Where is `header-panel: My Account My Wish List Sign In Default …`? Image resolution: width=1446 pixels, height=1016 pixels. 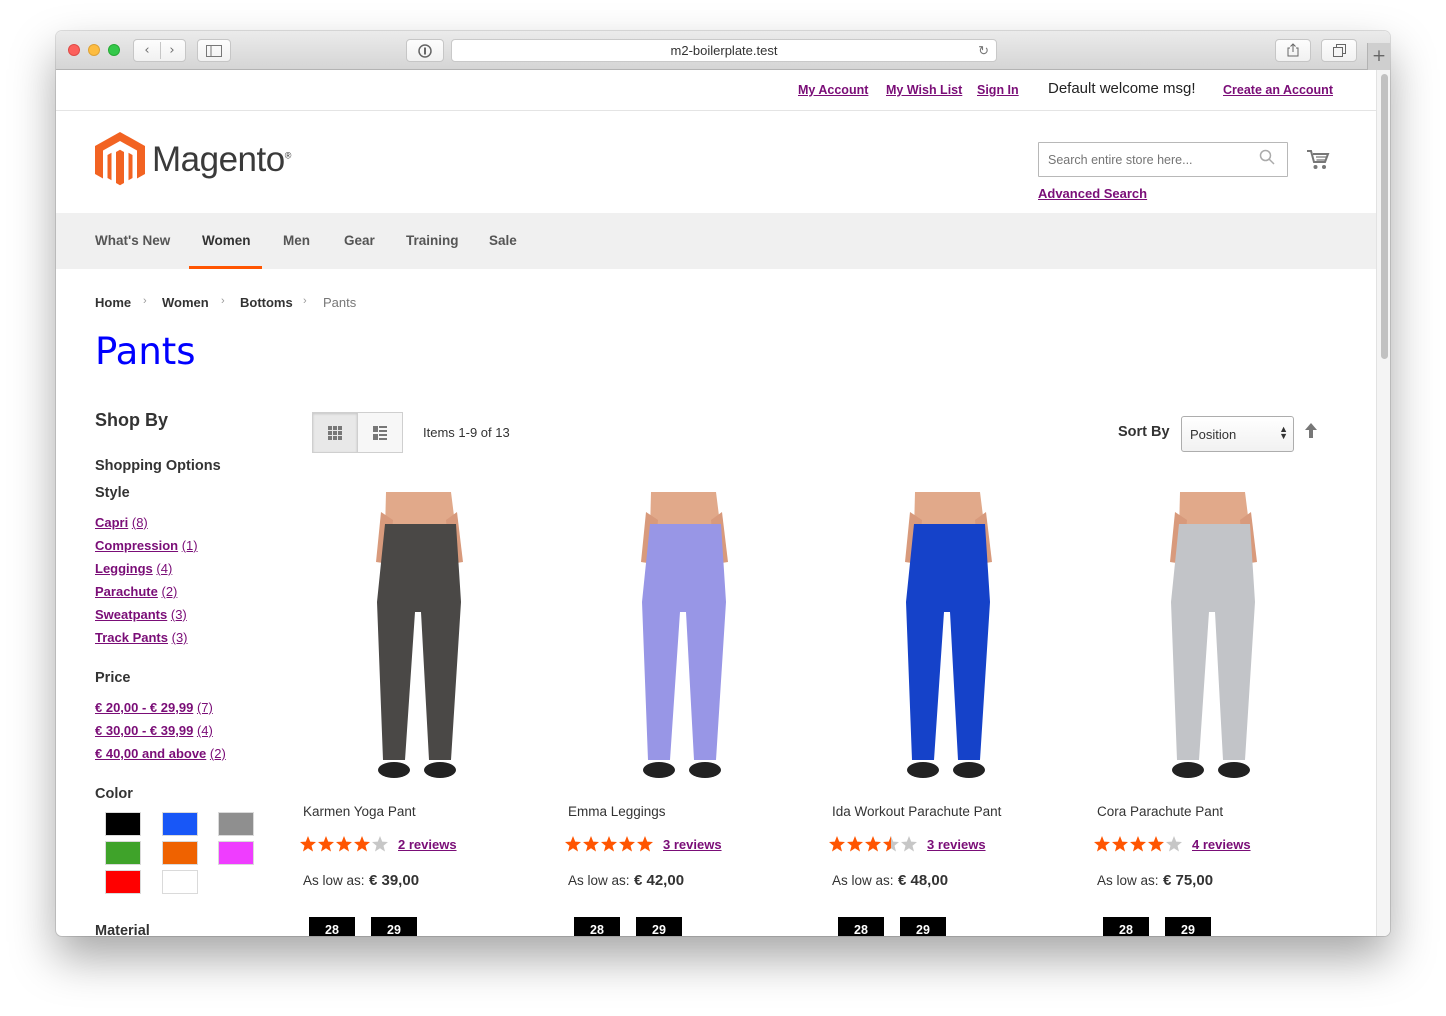 header-panel: My Account My Wish List Sign In Default … is located at coordinates (716, 90).